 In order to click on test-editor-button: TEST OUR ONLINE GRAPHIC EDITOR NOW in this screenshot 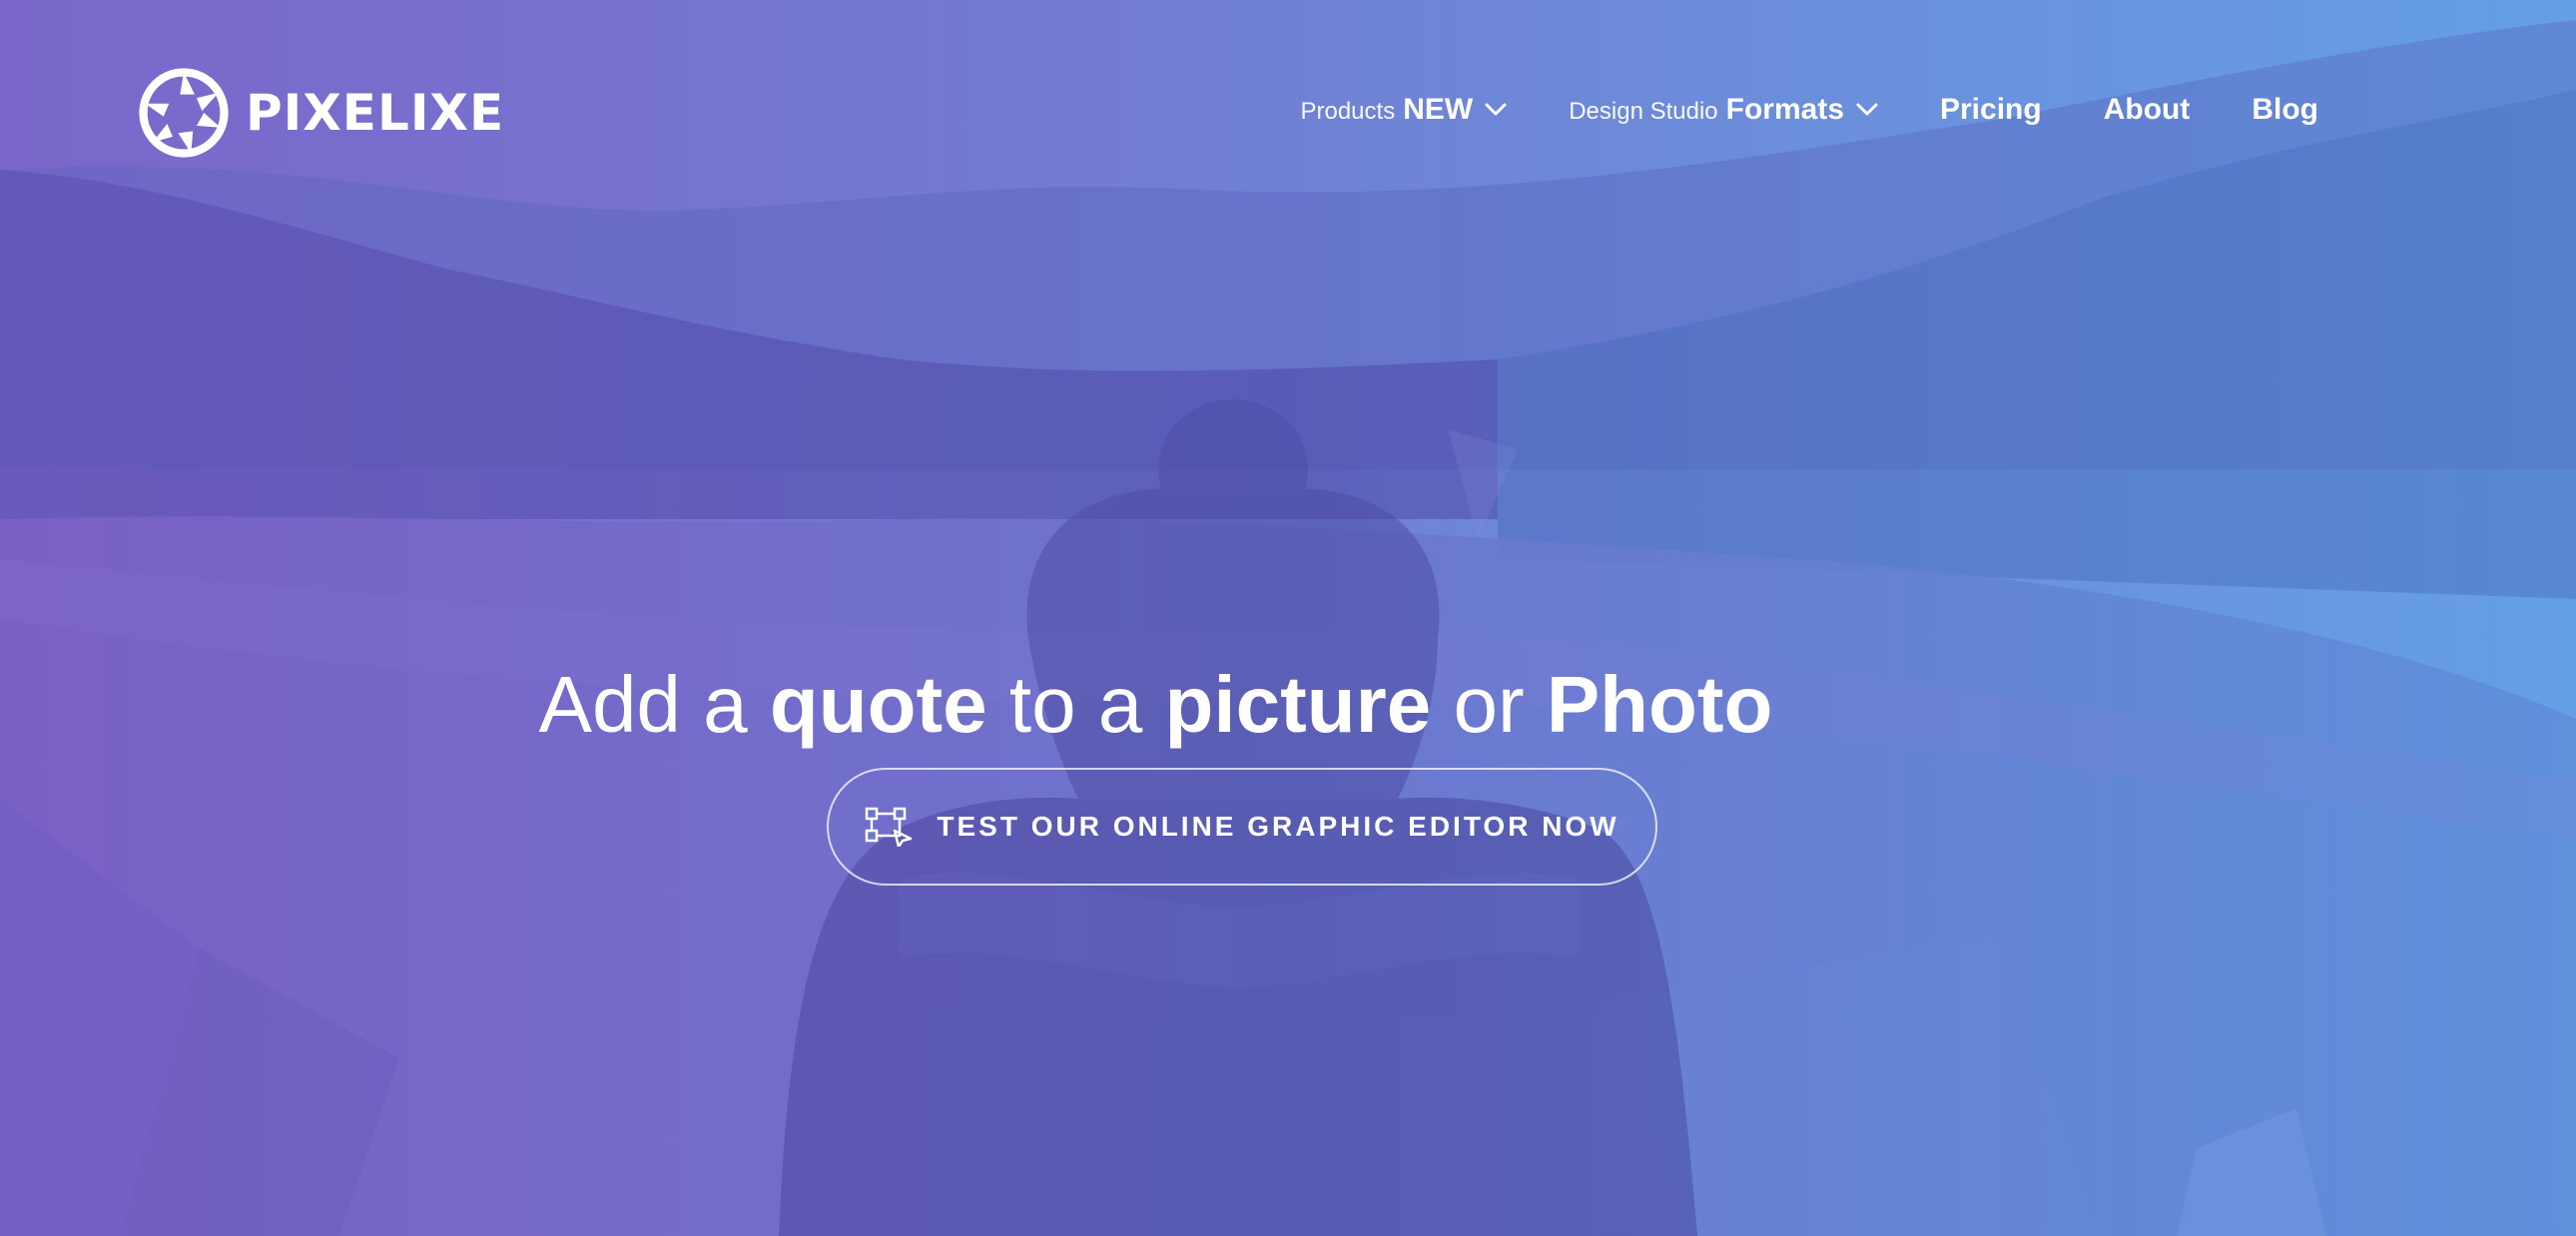, I will do `click(1242, 827)`.